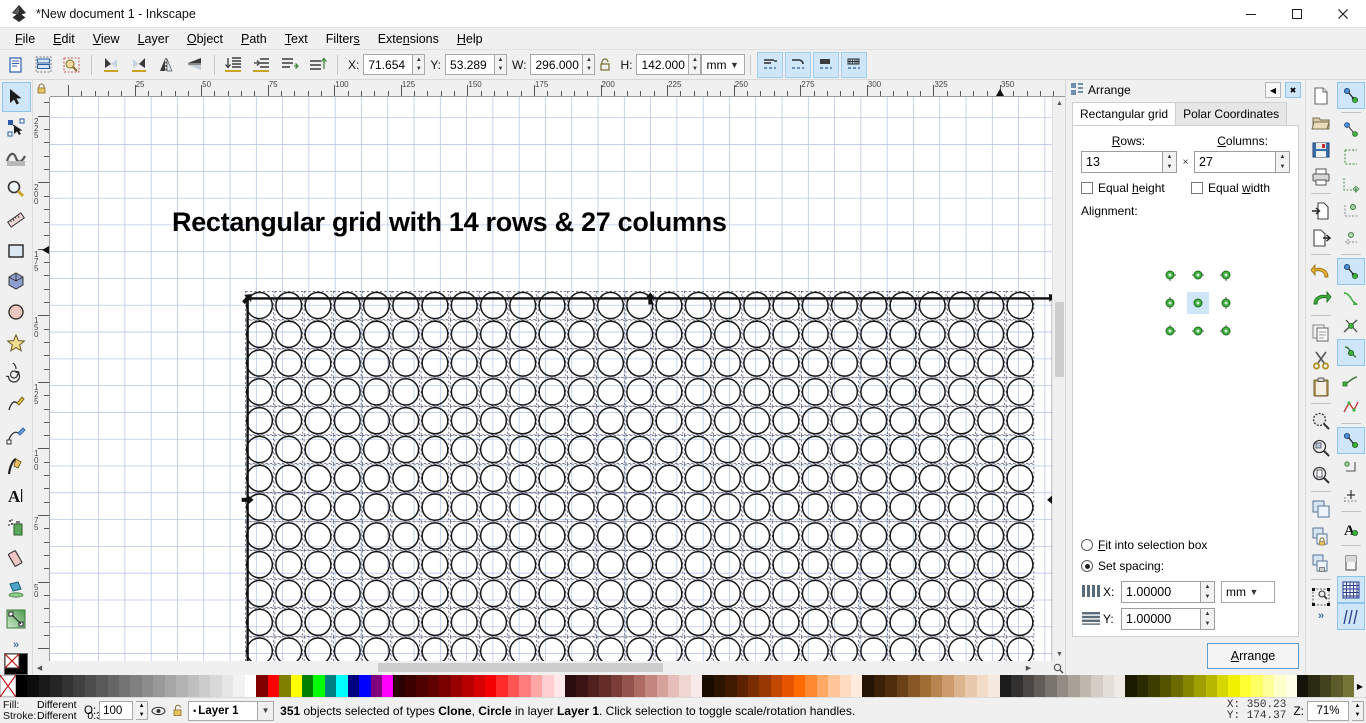  What do you see at coordinates (1087, 188) in the screenshot?
I see `equal-height-checkbox-box` at bounding box center [1087, 188].